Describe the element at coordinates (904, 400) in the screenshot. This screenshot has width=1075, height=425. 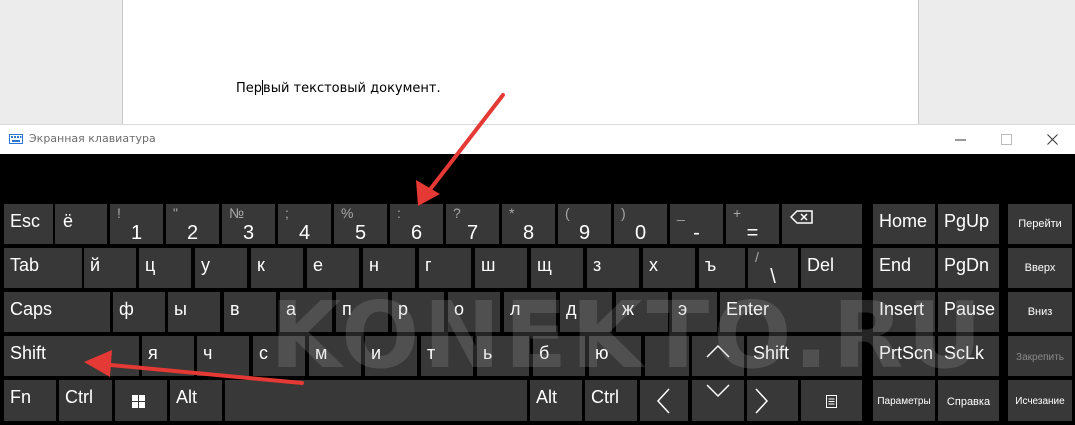
I see `key-options: Параметры` at that location.